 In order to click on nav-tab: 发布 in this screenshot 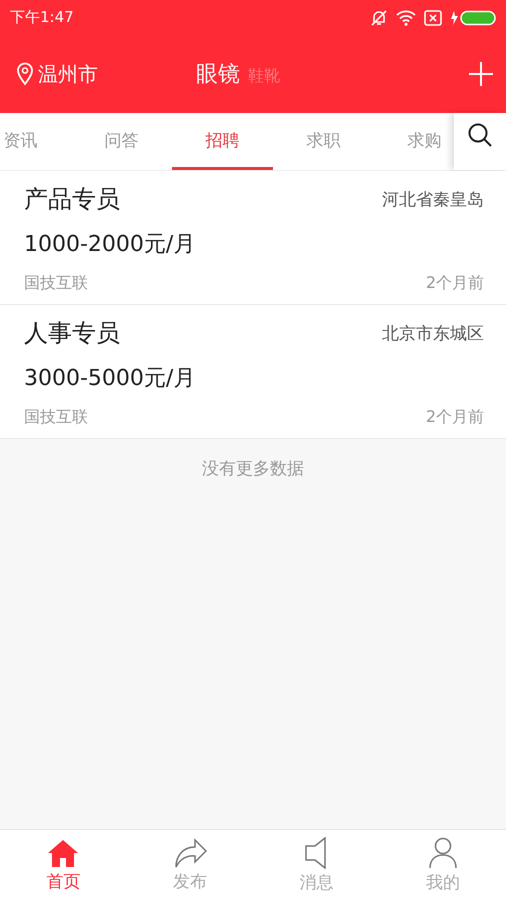, I will do `click(189, 865)`.